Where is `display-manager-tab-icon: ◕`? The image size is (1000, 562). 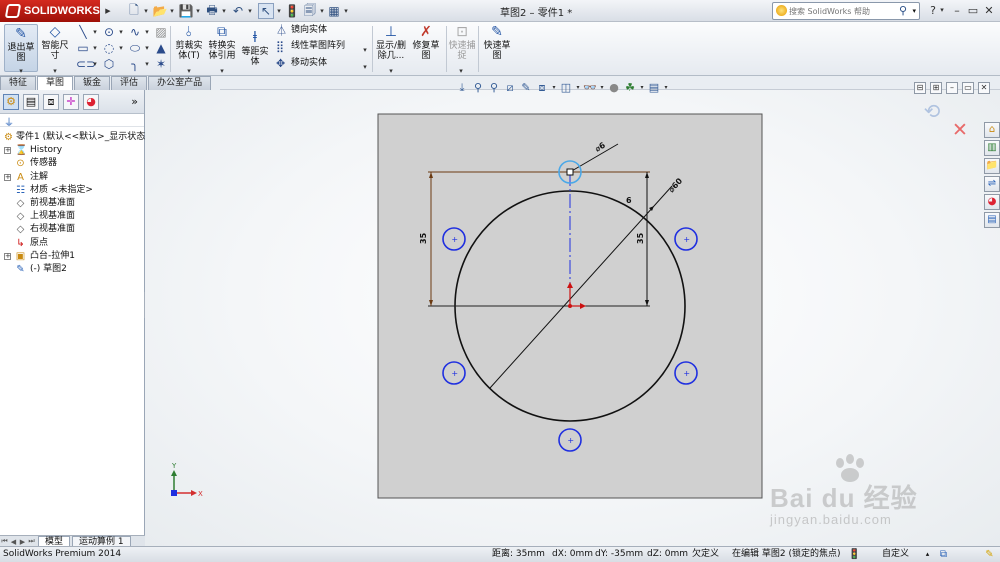 display-manager-tab-icon: ◕ is located at coordinates (91, 102).